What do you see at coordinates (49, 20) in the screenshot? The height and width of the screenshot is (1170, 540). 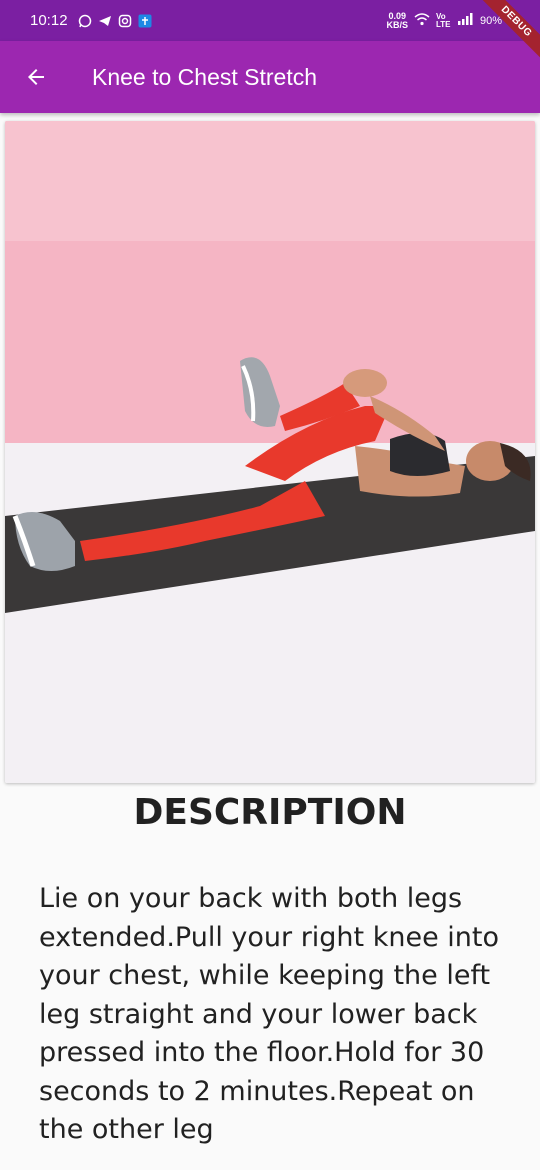 I see `status-time: 10:12` at bounding box center [49, 20].